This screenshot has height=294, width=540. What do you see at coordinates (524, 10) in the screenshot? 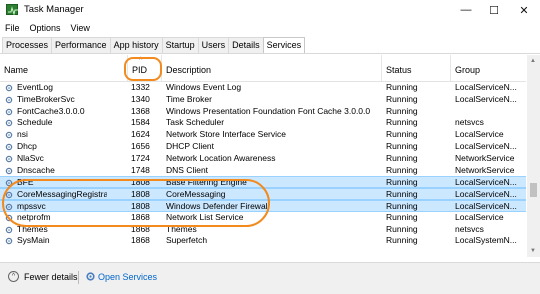
I see `close-button: ✕` at bounding box center [524, 10].